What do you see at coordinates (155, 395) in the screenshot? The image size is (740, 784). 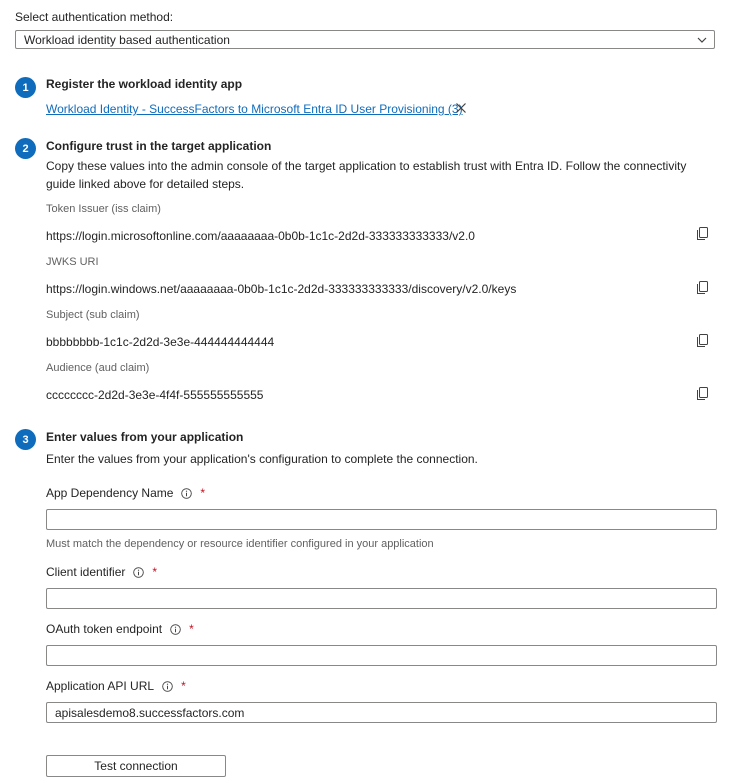 I see `audience-claim-value: cccccccc-2d2d-3e3e-4f4f-555555555555` at bounding box center [155, 395].